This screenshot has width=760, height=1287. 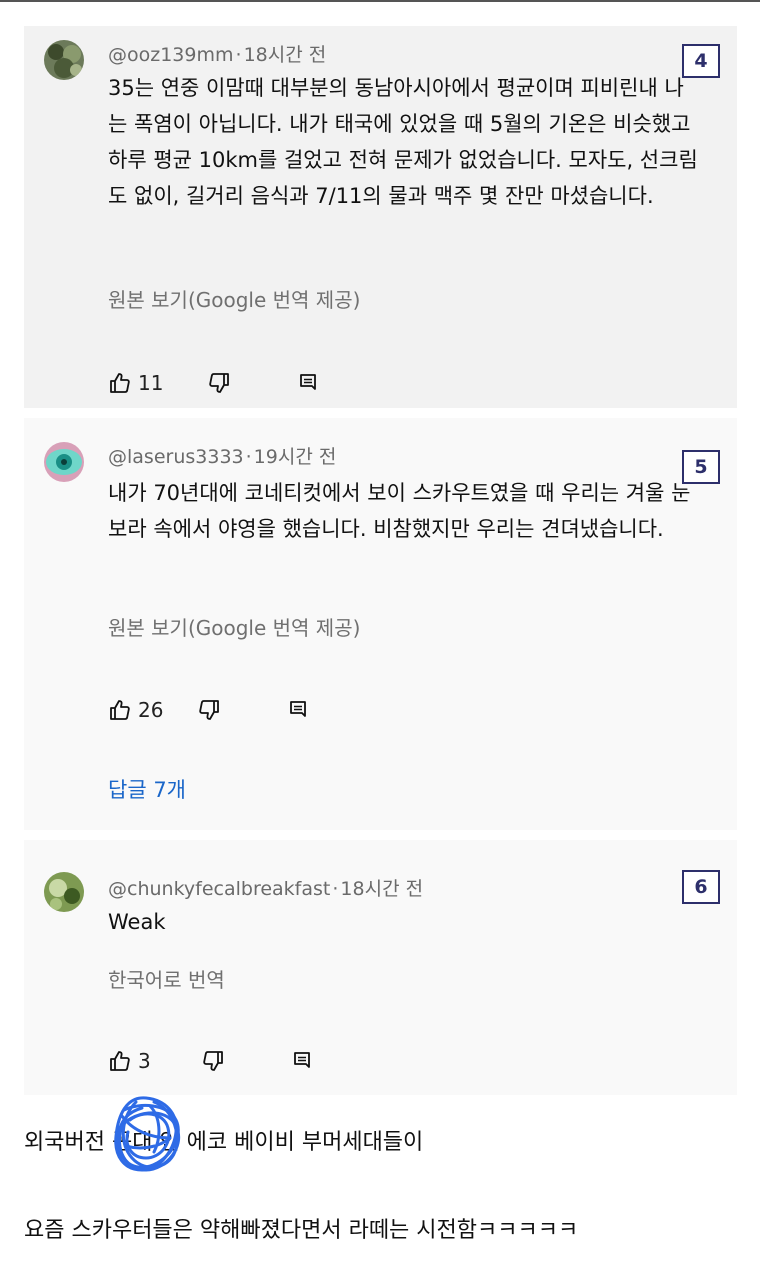 I want to click on comment-header: @laserus3333 · 19시간 전, so click(x=222, y=455).